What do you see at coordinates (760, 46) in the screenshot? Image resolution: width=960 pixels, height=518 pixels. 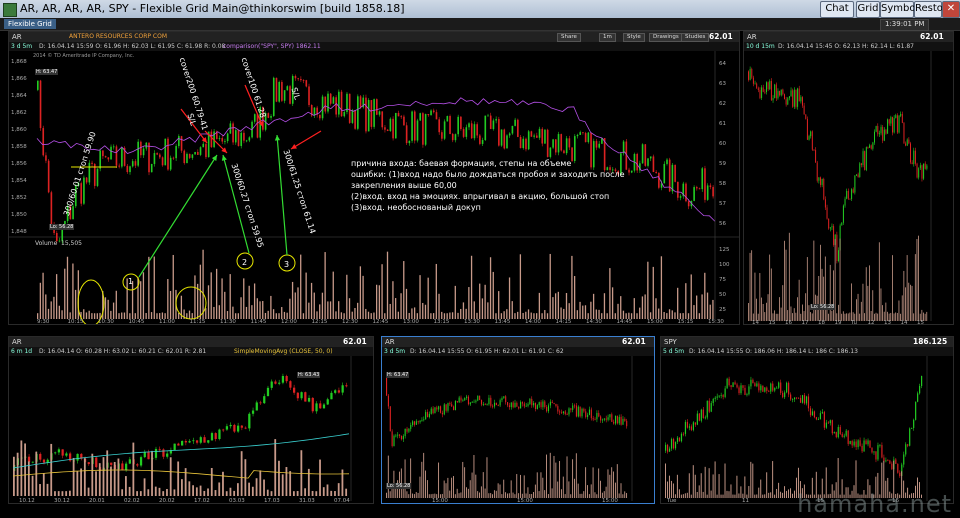 I see `chart-period: 10 d 15m` at bounding box center [760, 46].